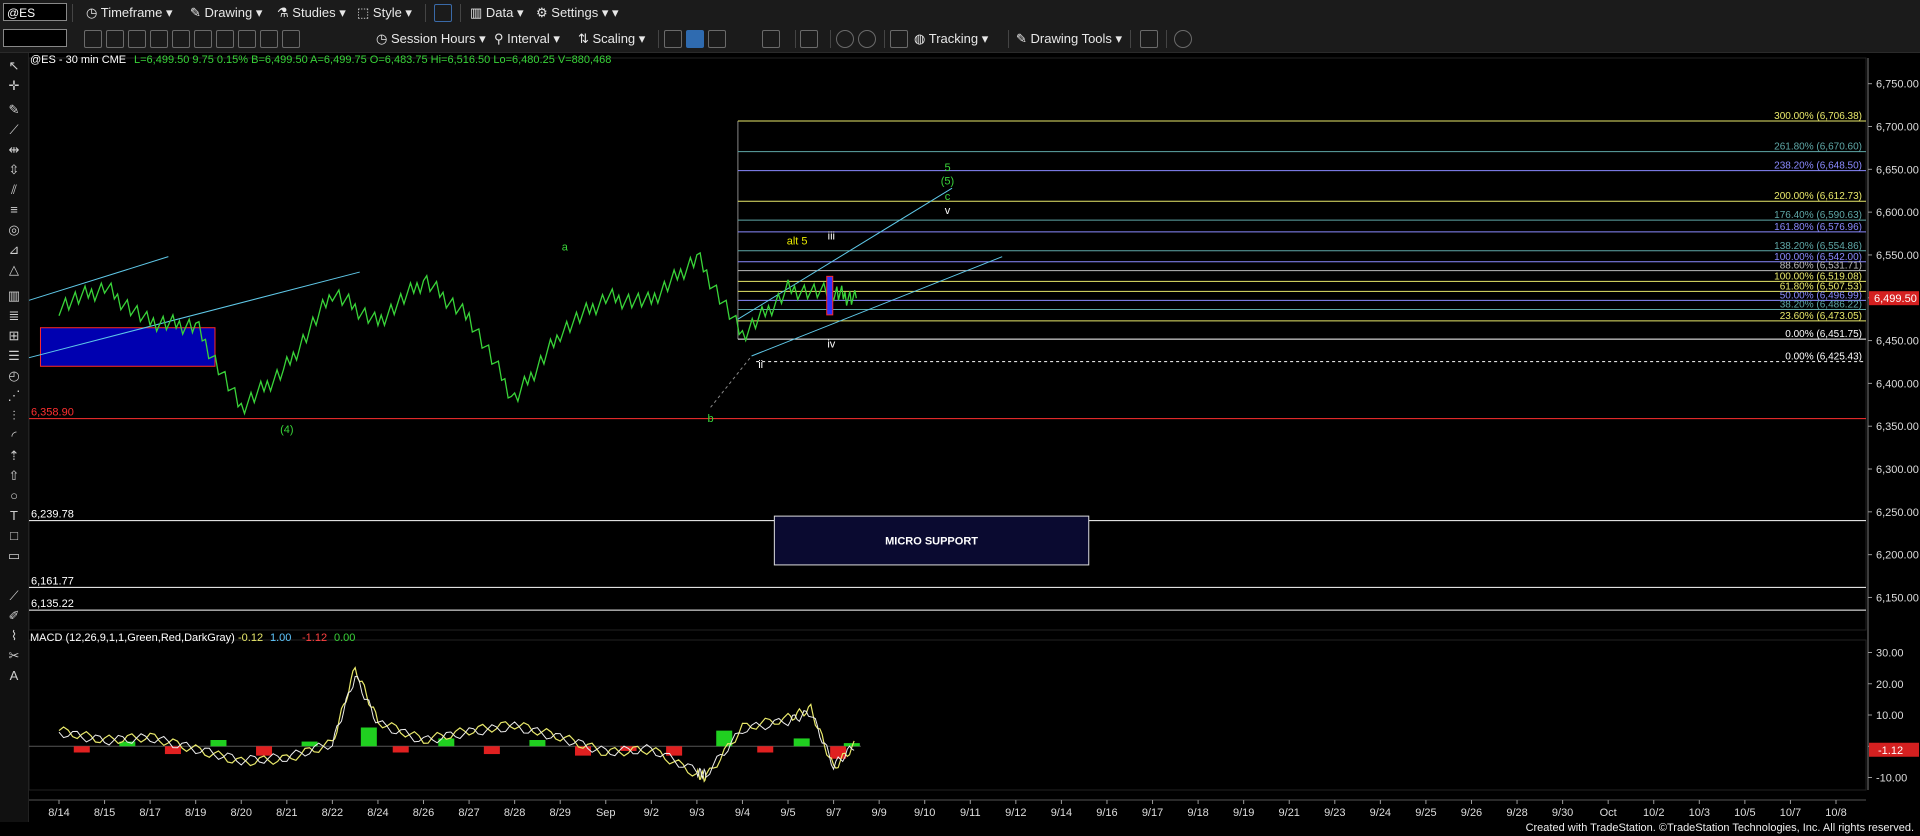  What do you see at coordinates (1897, 342) in the screenshot?
I see `price-tick-label: 6,450.00` at bounding box center [1897, 342].